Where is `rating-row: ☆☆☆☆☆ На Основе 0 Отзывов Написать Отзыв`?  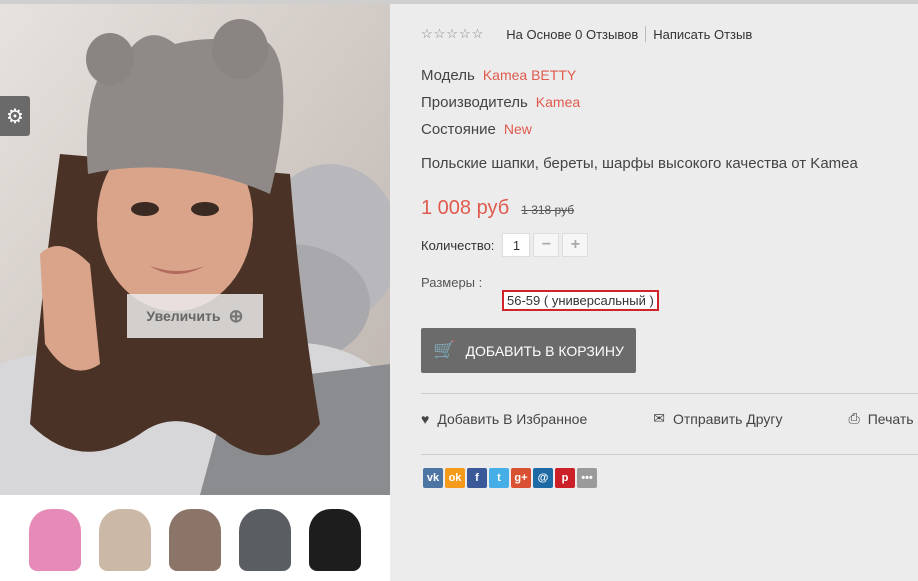
rating-row: ☆☆☆☆☆ На Основе 0 Отзывов Написать Отзыв is located at coordinates (586, 34).